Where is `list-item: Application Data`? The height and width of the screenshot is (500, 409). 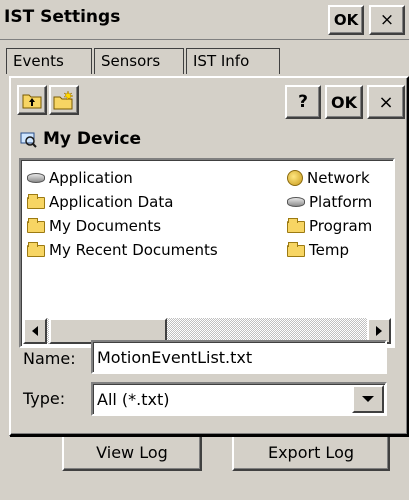 list-item: Application Data is located at coordinates (152, 202).